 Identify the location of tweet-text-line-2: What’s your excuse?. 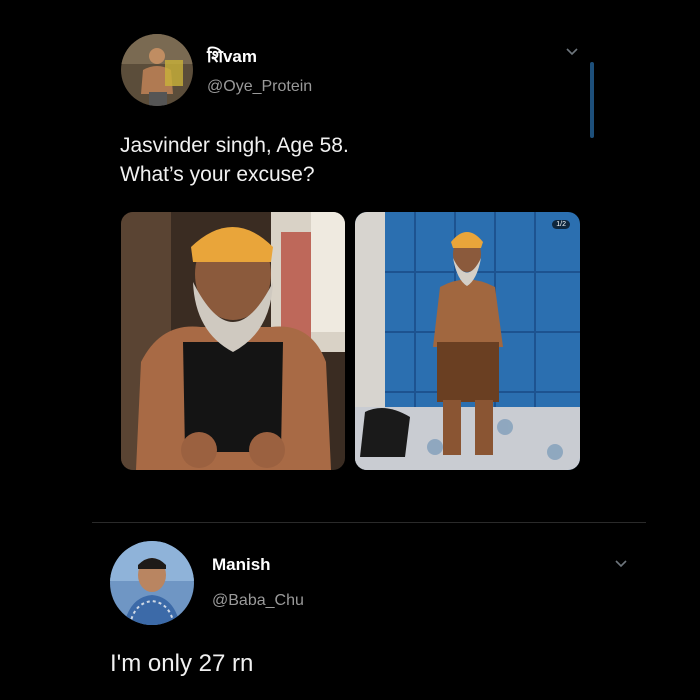
(217, 174).